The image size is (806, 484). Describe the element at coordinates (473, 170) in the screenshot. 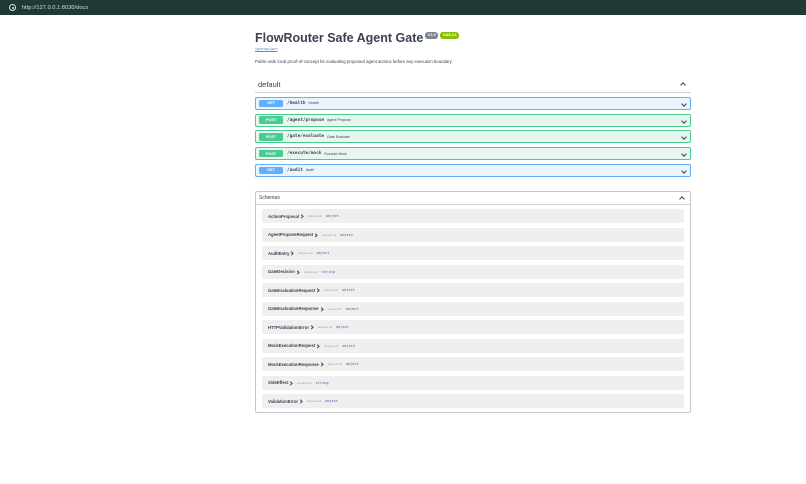

I see `operation-get-audit: GET /audit Audit` at that location.